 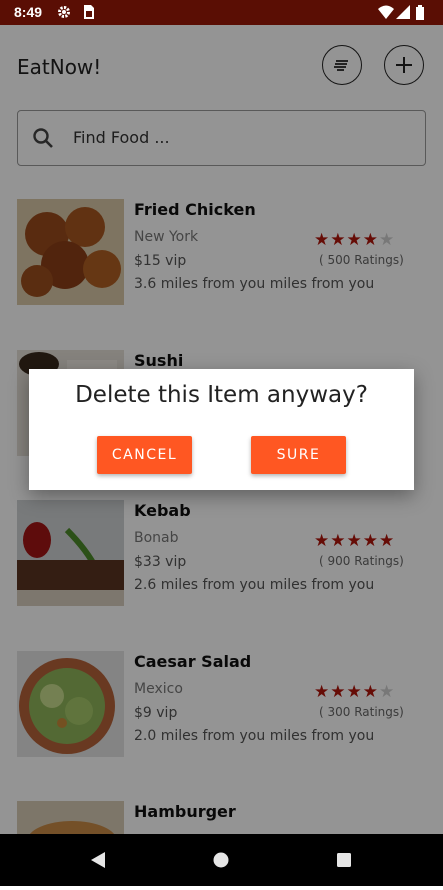 What do you see at coordinates (344, 860) in the screenshot?
I see `recents-icon` at bounding box center [344, 860].